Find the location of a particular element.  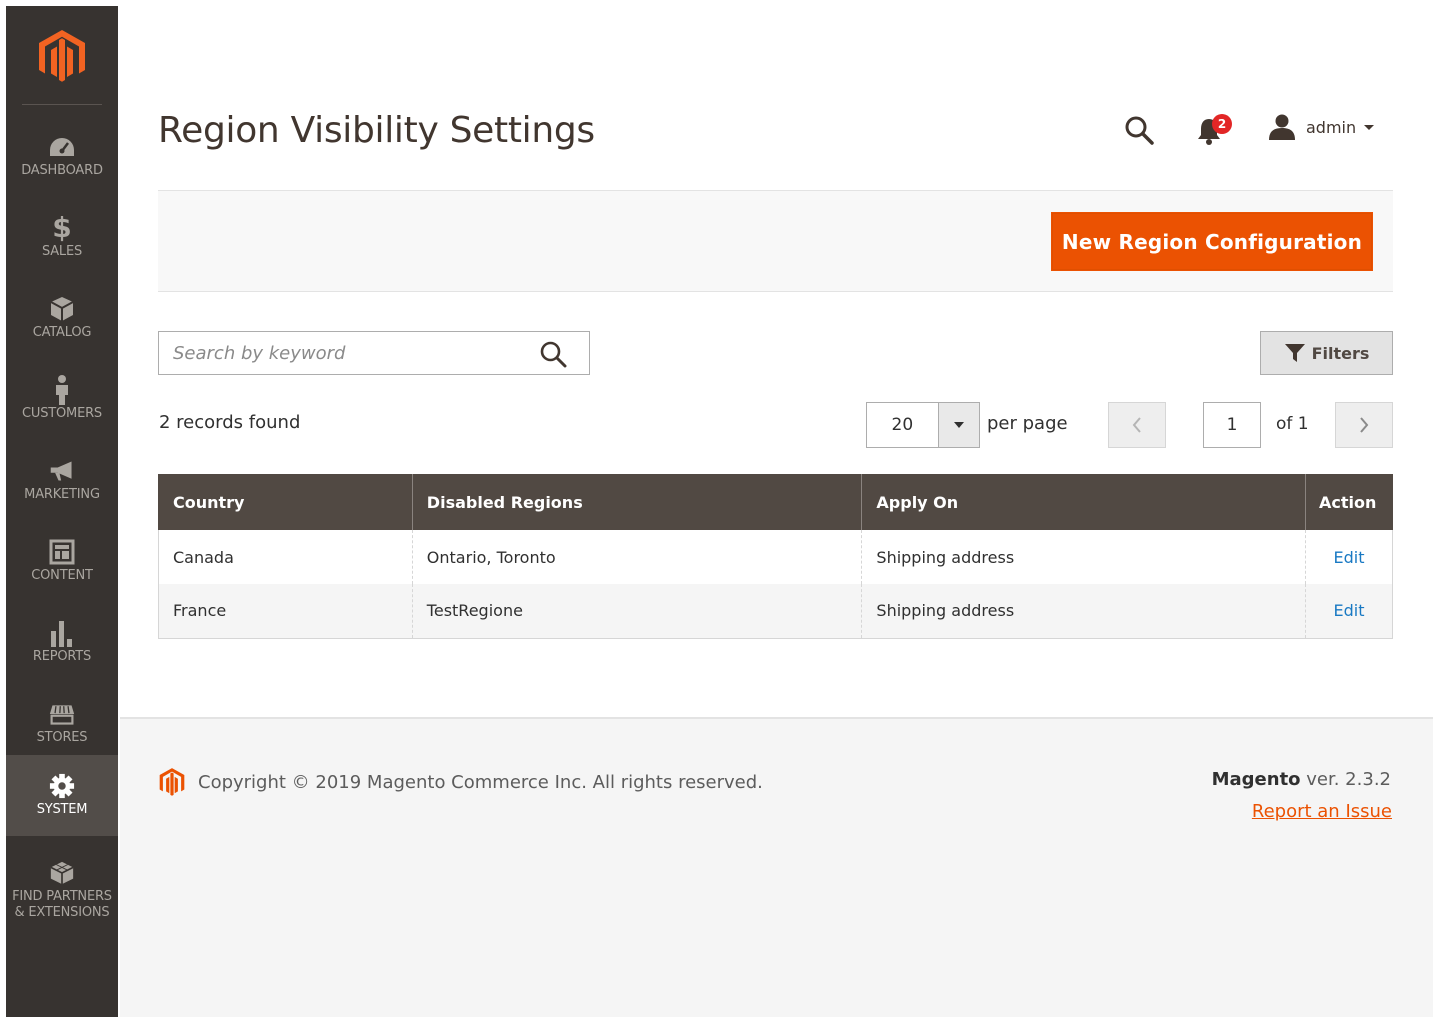

per-page-dropdown-button is located at coordinates (958, 425).